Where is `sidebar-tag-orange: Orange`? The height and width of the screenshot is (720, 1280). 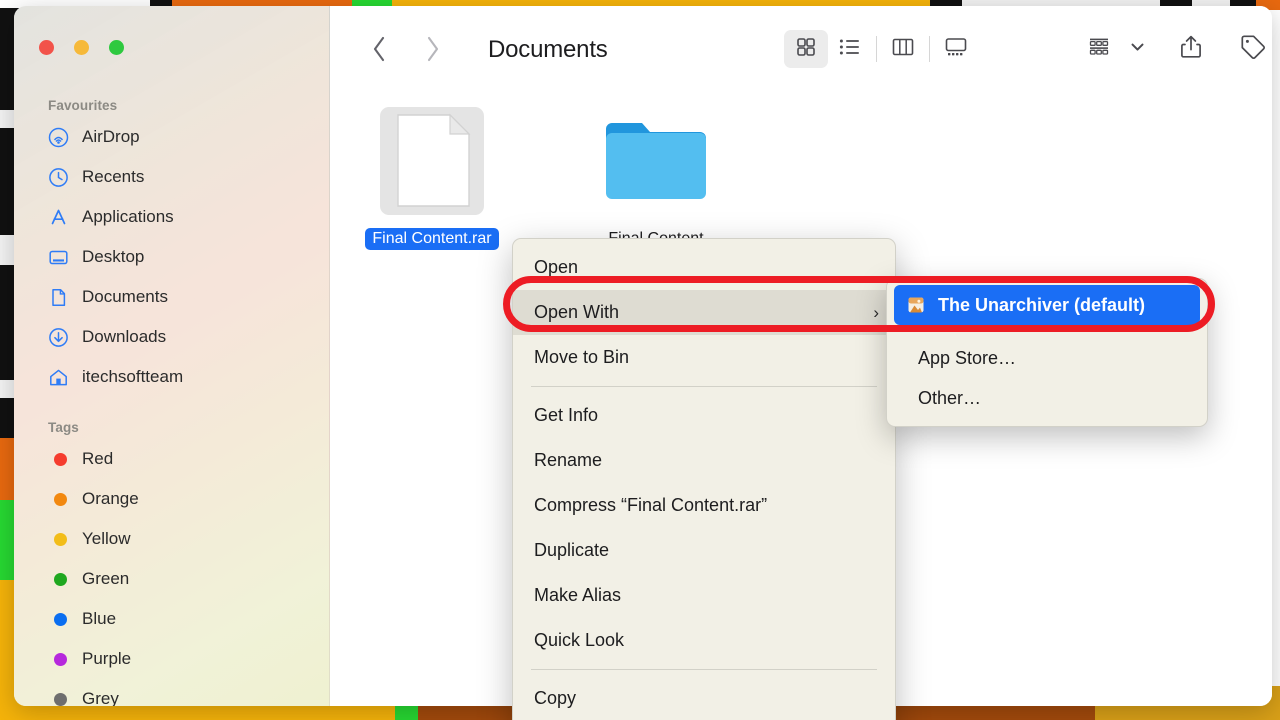
sidebar-tag-orange: Orange is located at coordinates (171, 499).